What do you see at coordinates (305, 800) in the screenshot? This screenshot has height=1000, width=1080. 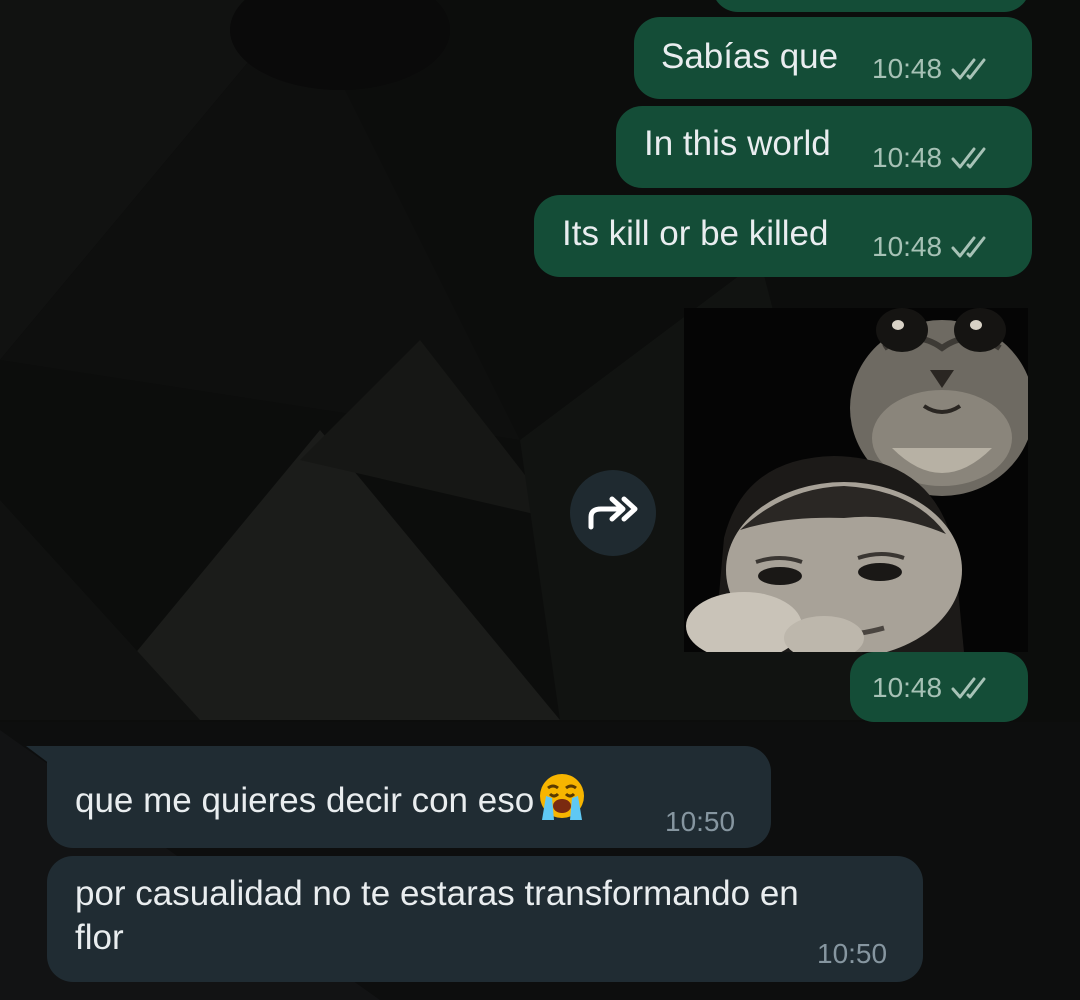 I see `message-text-content: que me quieres decir con eso` at bounding box center [305, 800].